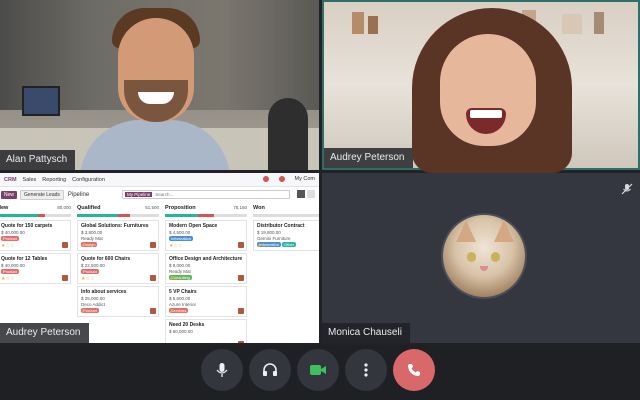 The width and height of the screenshot is (640, 400). Describe the element at coordinates (306, 194) in the screenshot. I see `view-switcher` at that location.